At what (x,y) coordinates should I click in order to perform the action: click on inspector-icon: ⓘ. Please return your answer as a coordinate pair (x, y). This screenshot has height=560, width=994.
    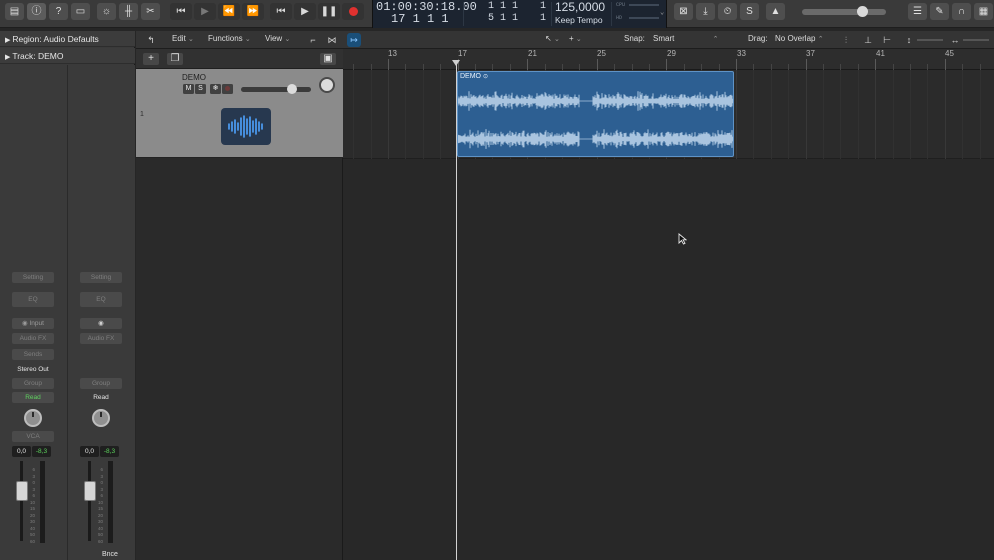
    Looking at the image, I should click on (36, 11).